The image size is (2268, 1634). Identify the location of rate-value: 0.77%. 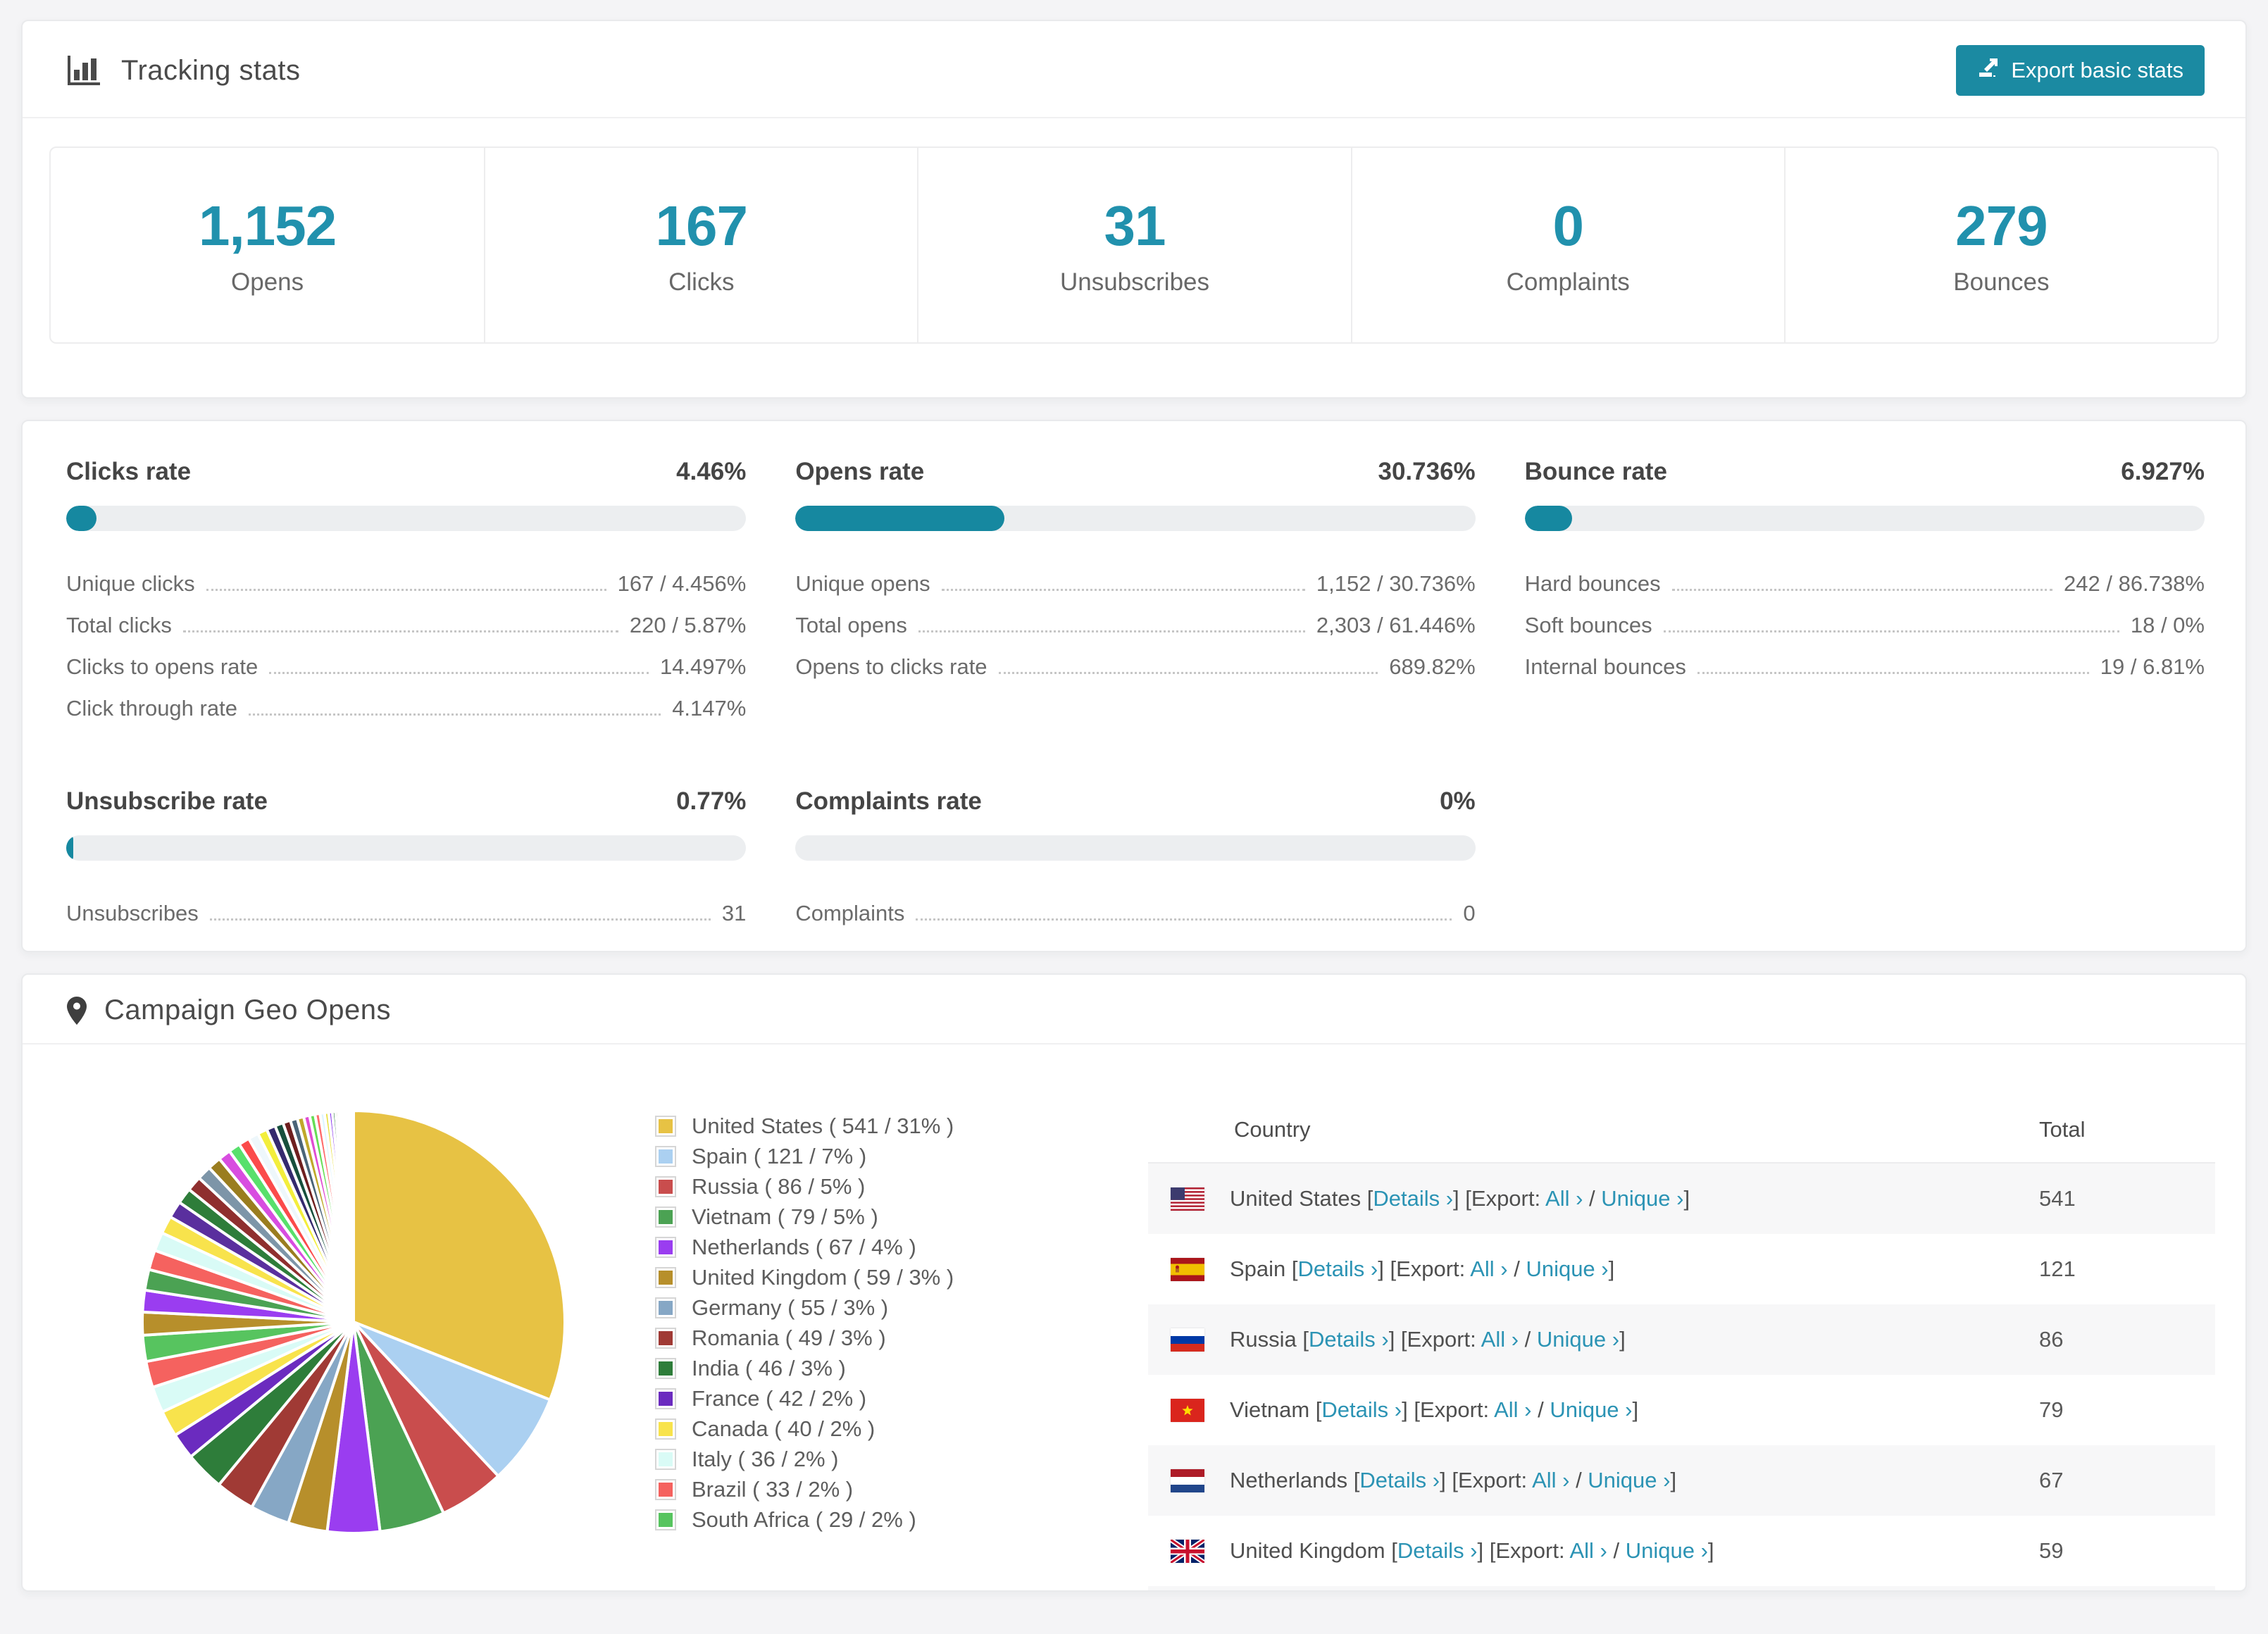
(711, 801).